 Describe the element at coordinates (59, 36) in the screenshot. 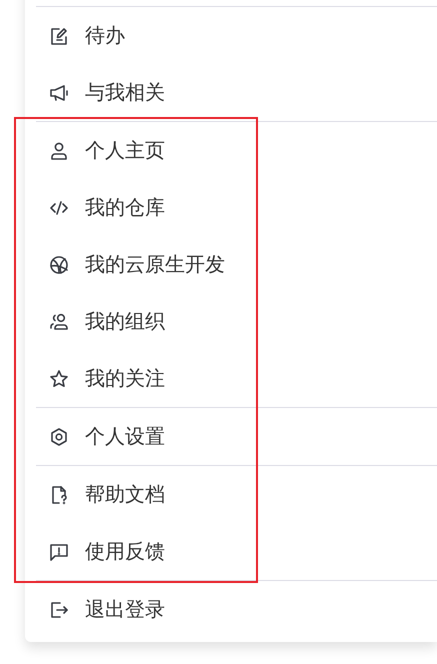

I see `note-pencil-icon` at that location.